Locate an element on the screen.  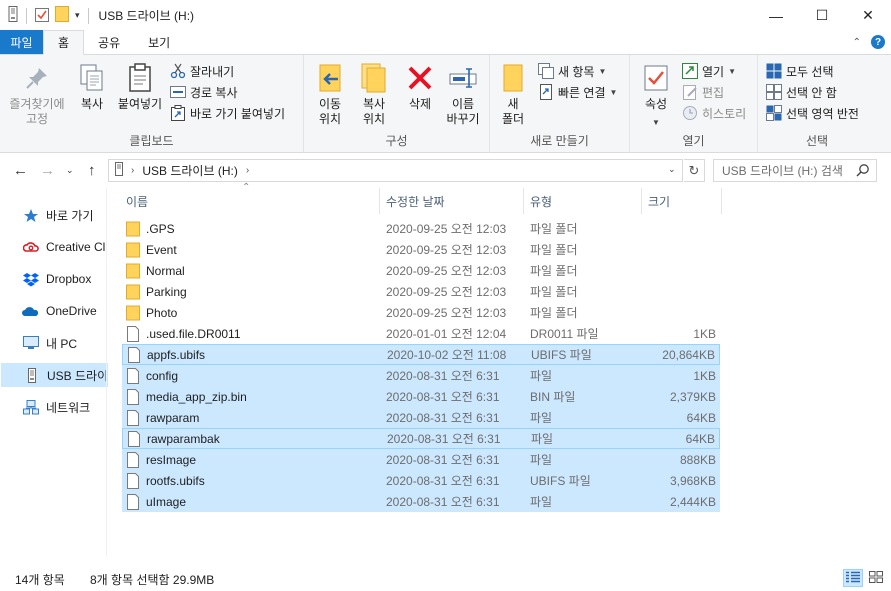
search-box: USB 드라이브 (H:) 검색 is located at coordinates (795, 170).